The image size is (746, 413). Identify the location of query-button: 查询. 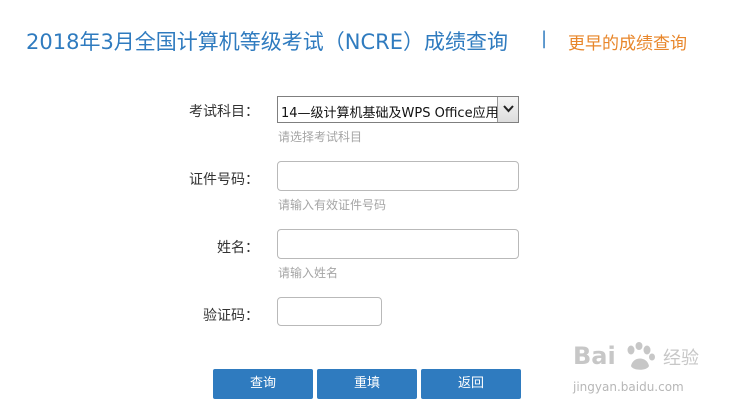
(263, 384).